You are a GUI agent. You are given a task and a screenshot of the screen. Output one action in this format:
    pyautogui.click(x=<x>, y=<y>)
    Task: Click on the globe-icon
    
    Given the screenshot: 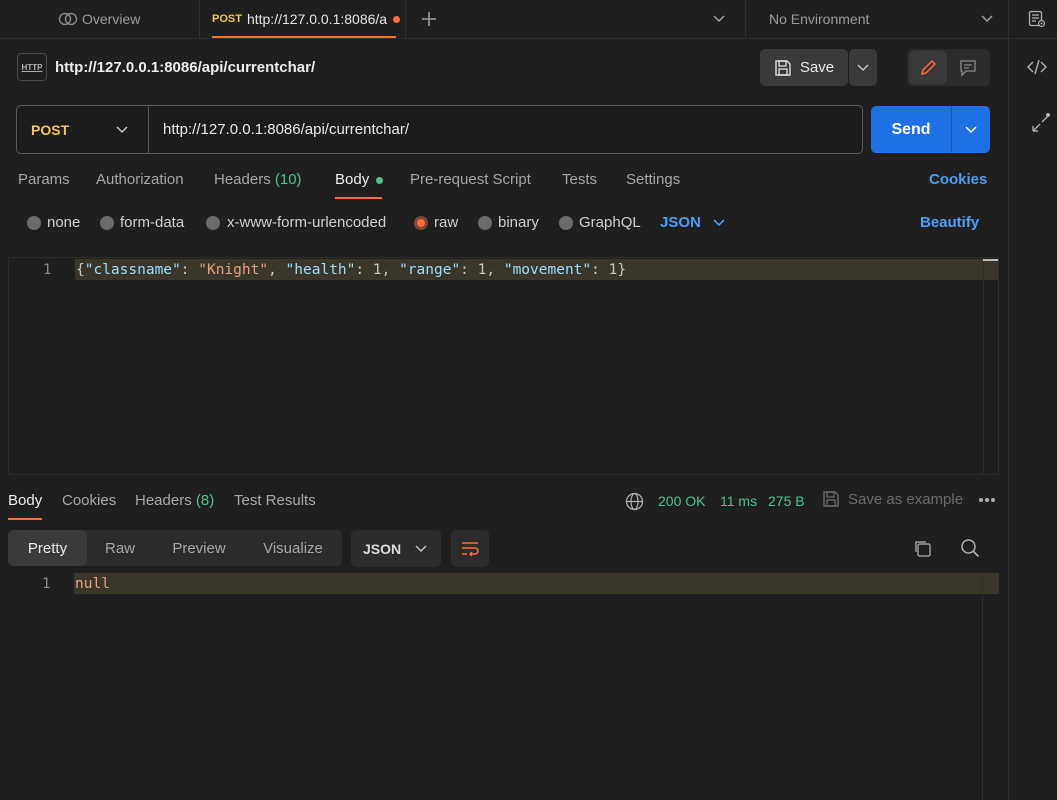 What is the action you would take?
    pyautogui.click(x=634, y=501)
    